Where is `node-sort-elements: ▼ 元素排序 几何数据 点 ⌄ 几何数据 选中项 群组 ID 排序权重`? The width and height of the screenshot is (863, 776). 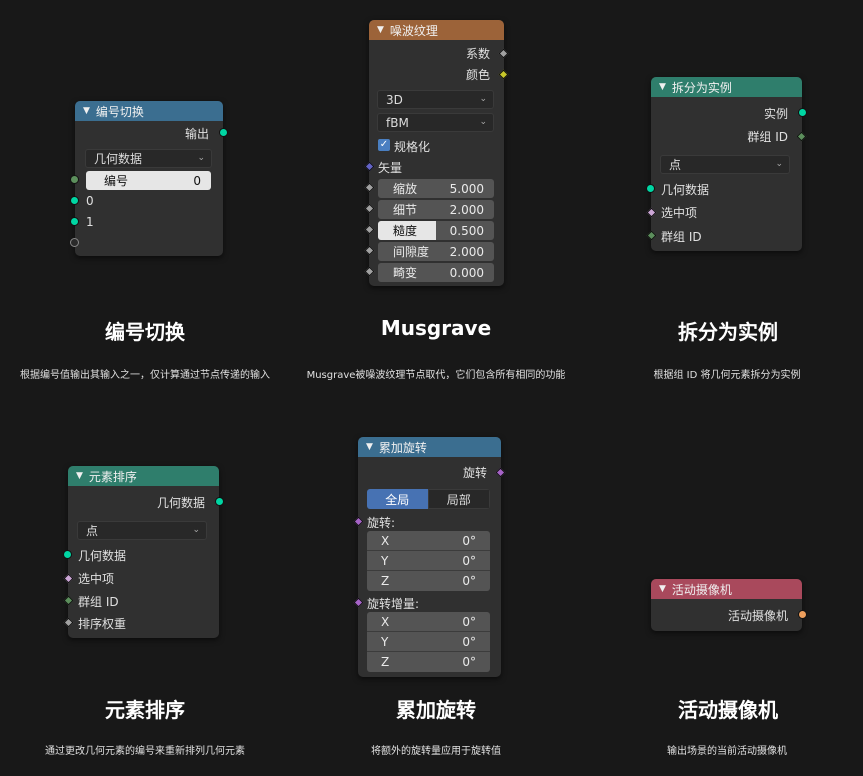 node-sort-elements: ▼ 元素排序 几何数据 点 ⌄ 几何数据 选中项 群组 ID 排序权重 is located at coordinates (143, 552).